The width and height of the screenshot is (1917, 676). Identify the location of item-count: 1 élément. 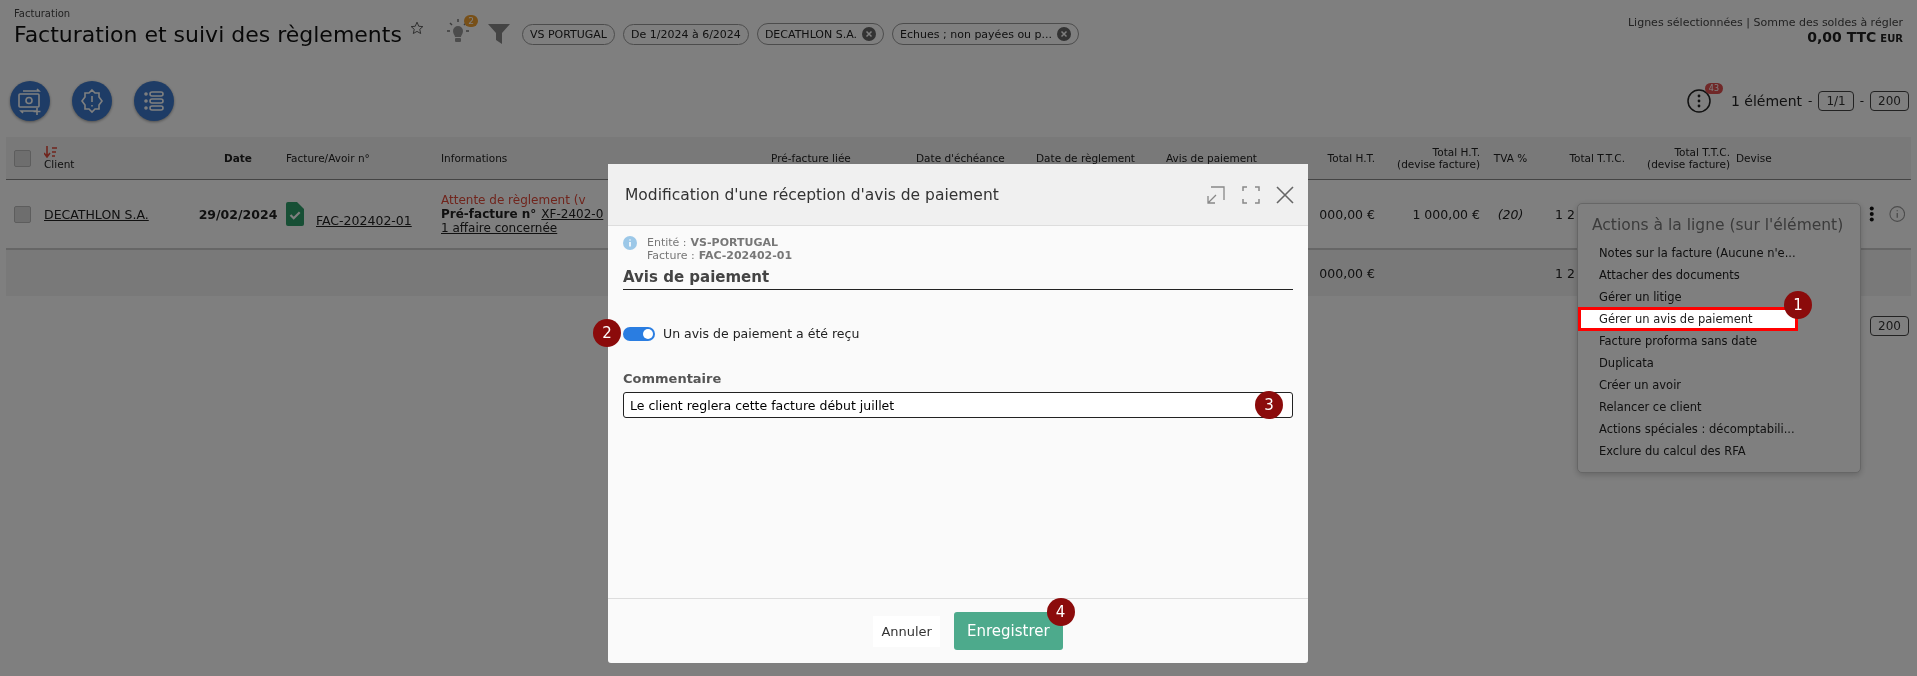
(1767, 101).